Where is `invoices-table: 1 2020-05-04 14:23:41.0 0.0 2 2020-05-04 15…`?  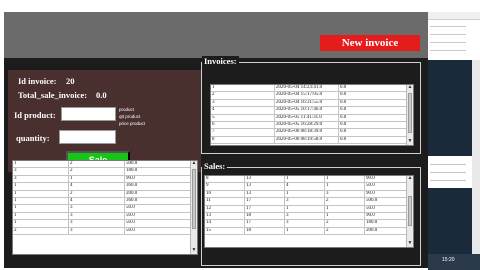
invoices-table: 1 2020-05-04 14:23:41.0 0.0 2 2020-05-04 15… is located at coordinates (312, 115).